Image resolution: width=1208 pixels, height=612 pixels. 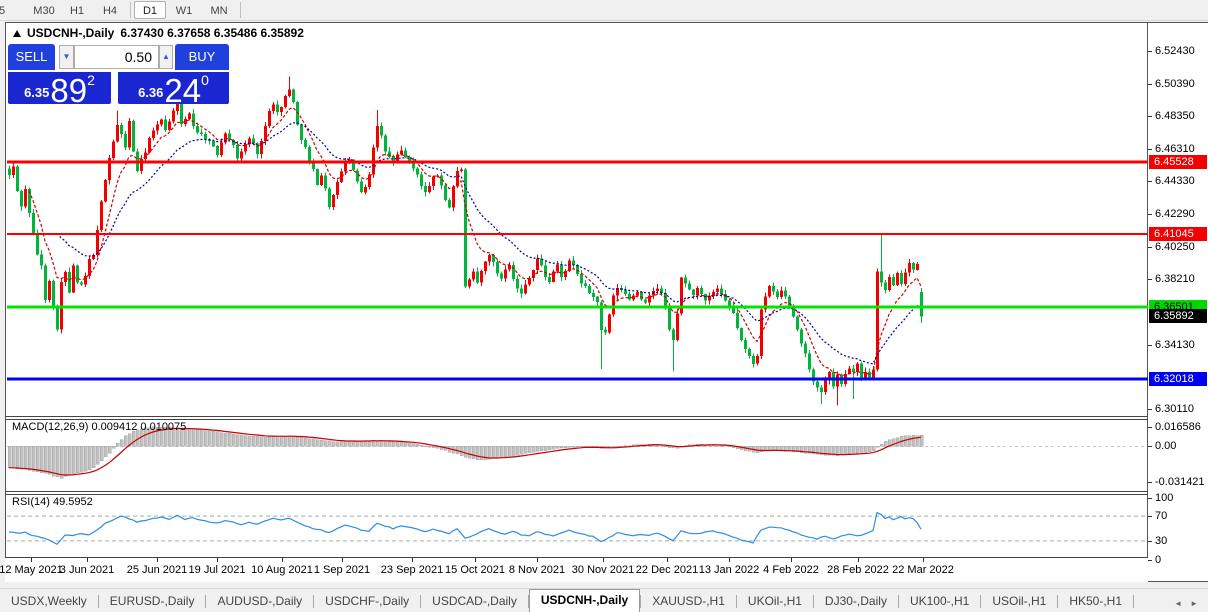 I want to click on sell-button: SELL, so click(x=31, y=57).